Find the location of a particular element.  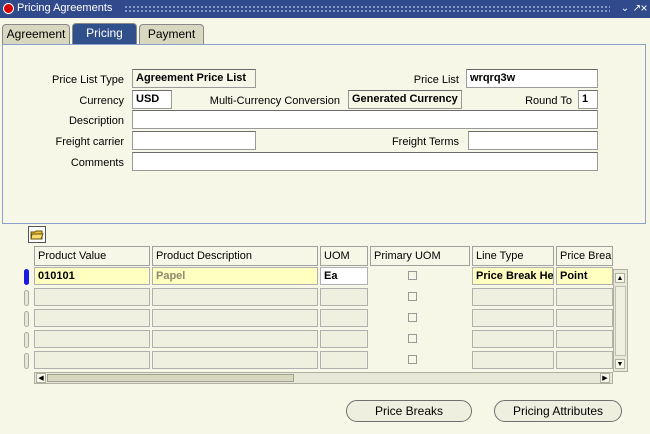

round-to-field: 1 is located at coordinates (588, 99).